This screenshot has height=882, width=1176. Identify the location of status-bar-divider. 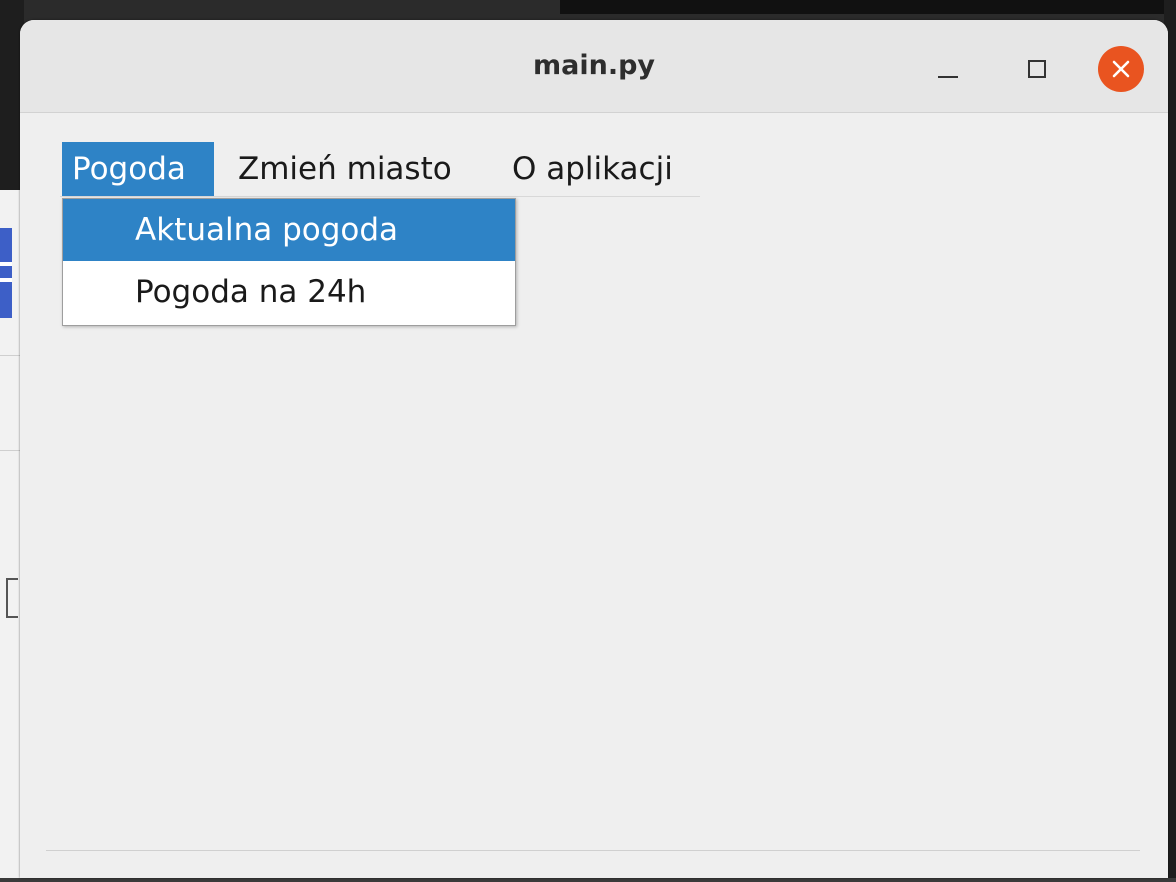
(593, 850).